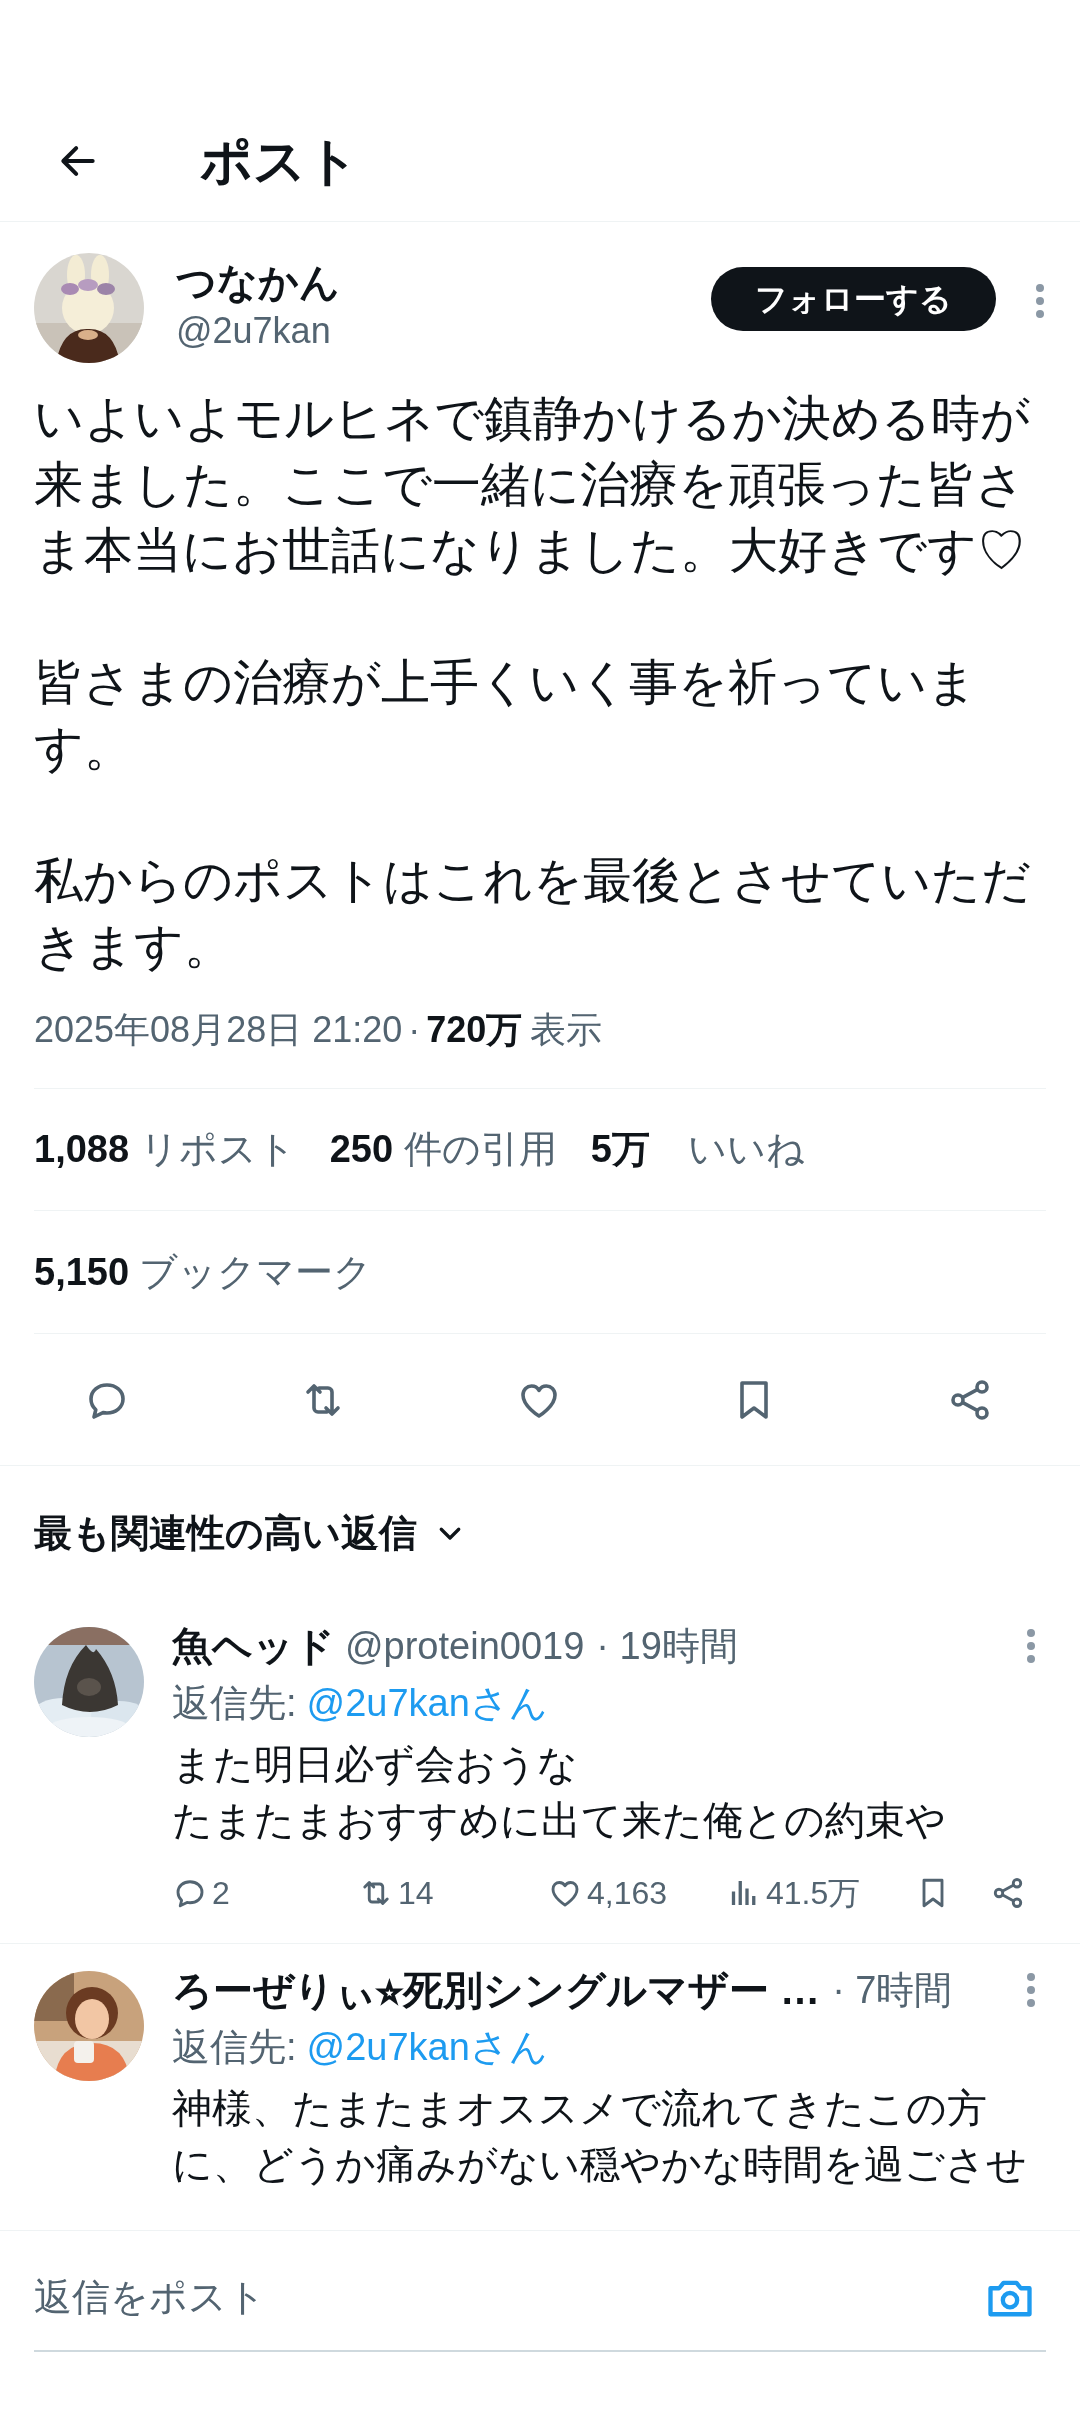  I want to click on stat-link: 5万 いいね, so click(697, 1149).